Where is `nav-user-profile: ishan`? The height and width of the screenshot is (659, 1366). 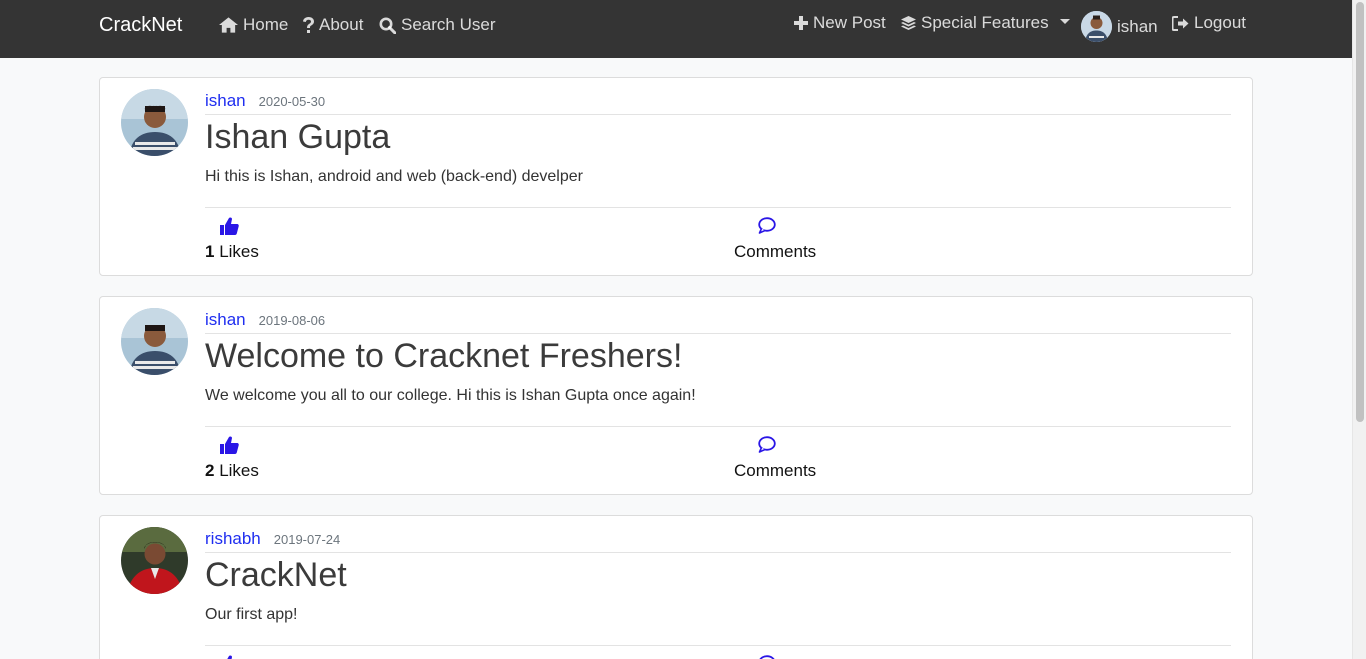
nav-user-profile: ishan is located at coordinates (1119, 26).